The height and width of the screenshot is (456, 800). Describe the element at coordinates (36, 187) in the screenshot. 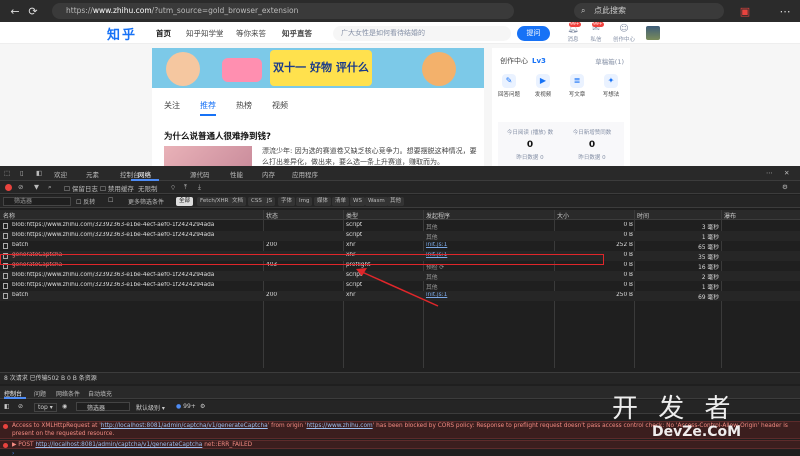

I see `filter-icon: ▼` at that location.